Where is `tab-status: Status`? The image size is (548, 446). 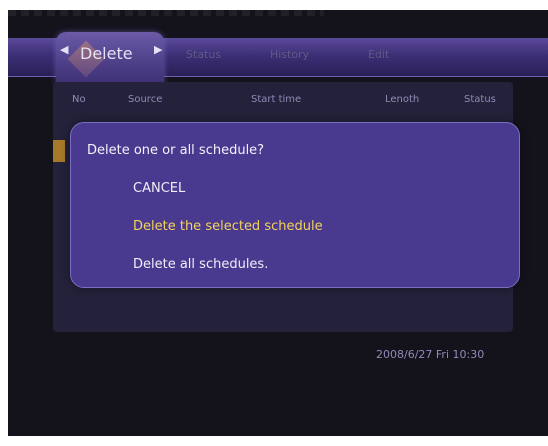 tab-status: Status is located at coordinates (203, 54).